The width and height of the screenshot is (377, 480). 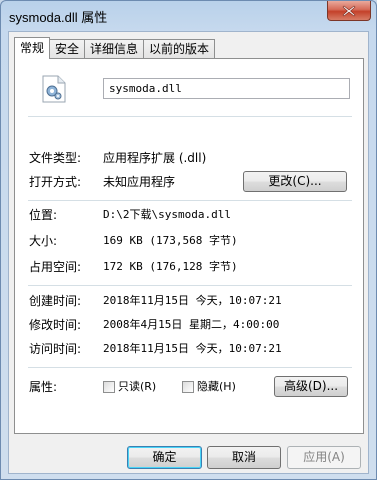 What do you see at coordinates (167, 214) in the screenshot?
I see `location-value: D:\2下载\sysmoda.dll` at bounding box center [167, 214].